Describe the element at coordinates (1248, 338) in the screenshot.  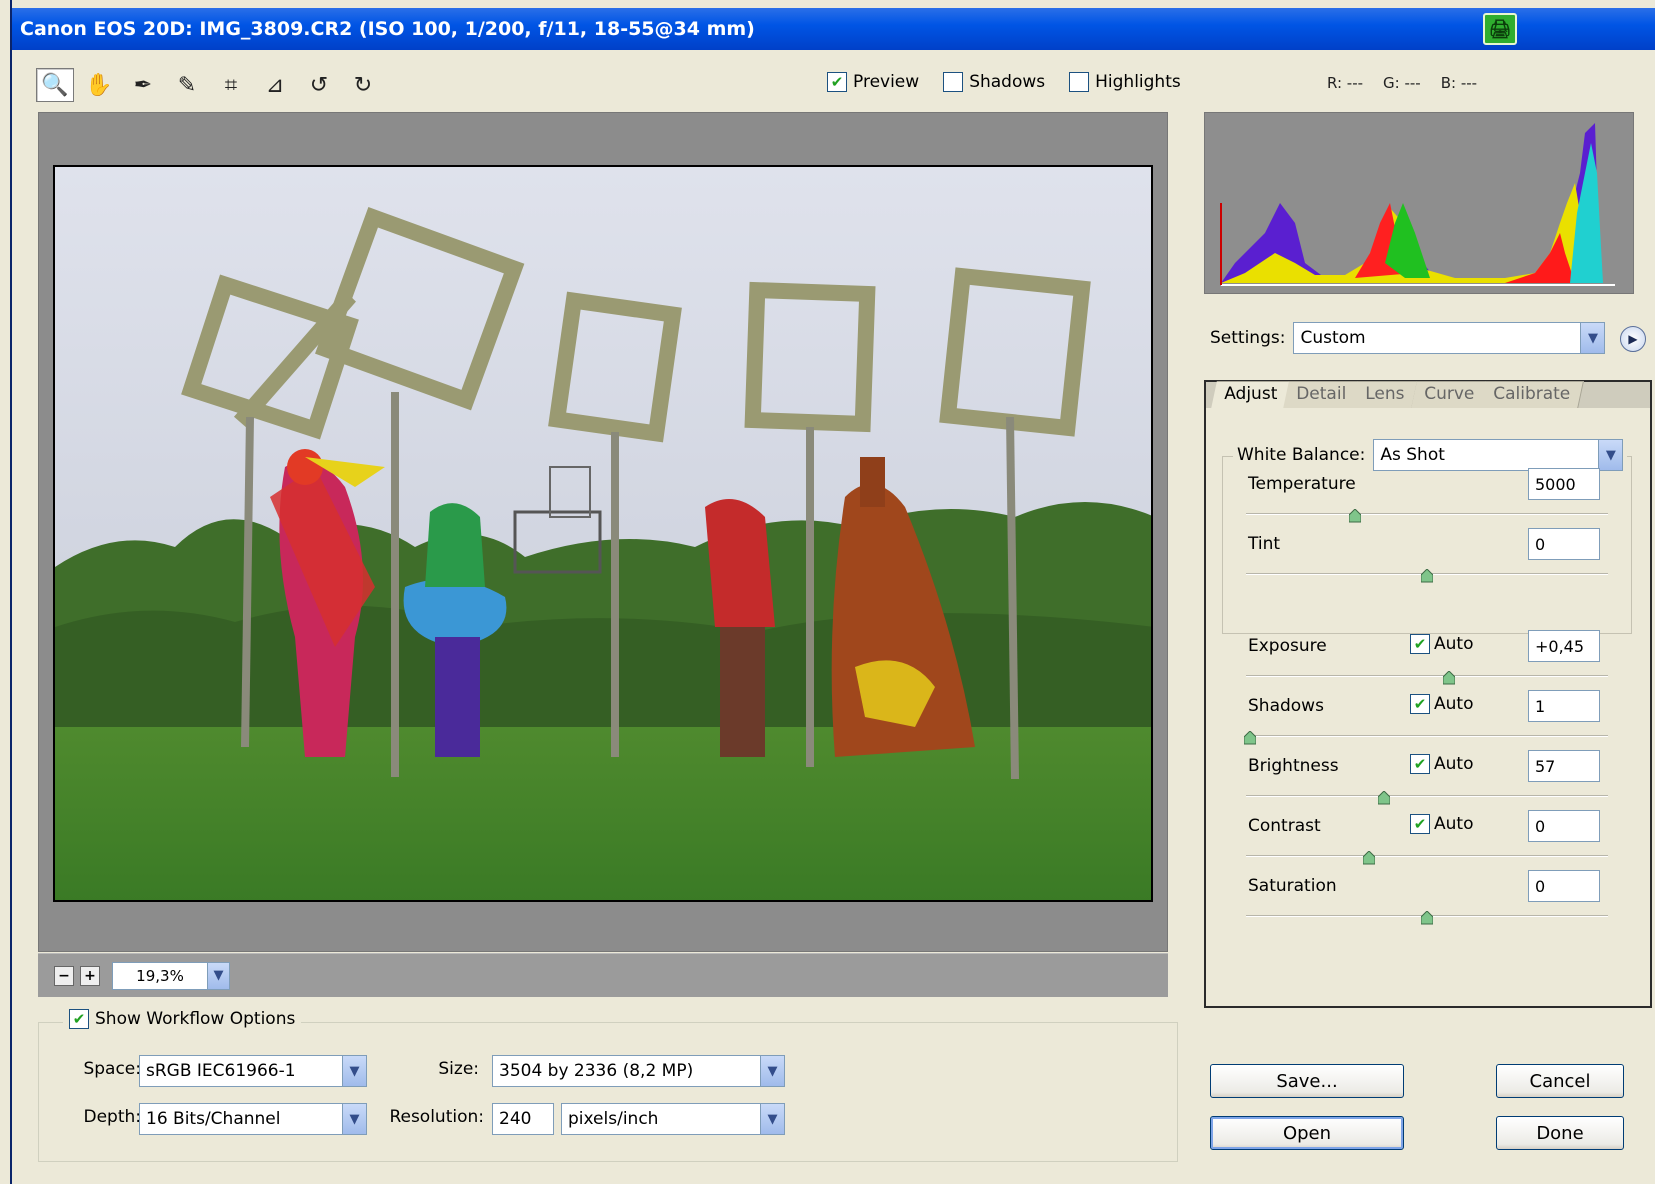
I see `settings-label: Settings:` at that location.